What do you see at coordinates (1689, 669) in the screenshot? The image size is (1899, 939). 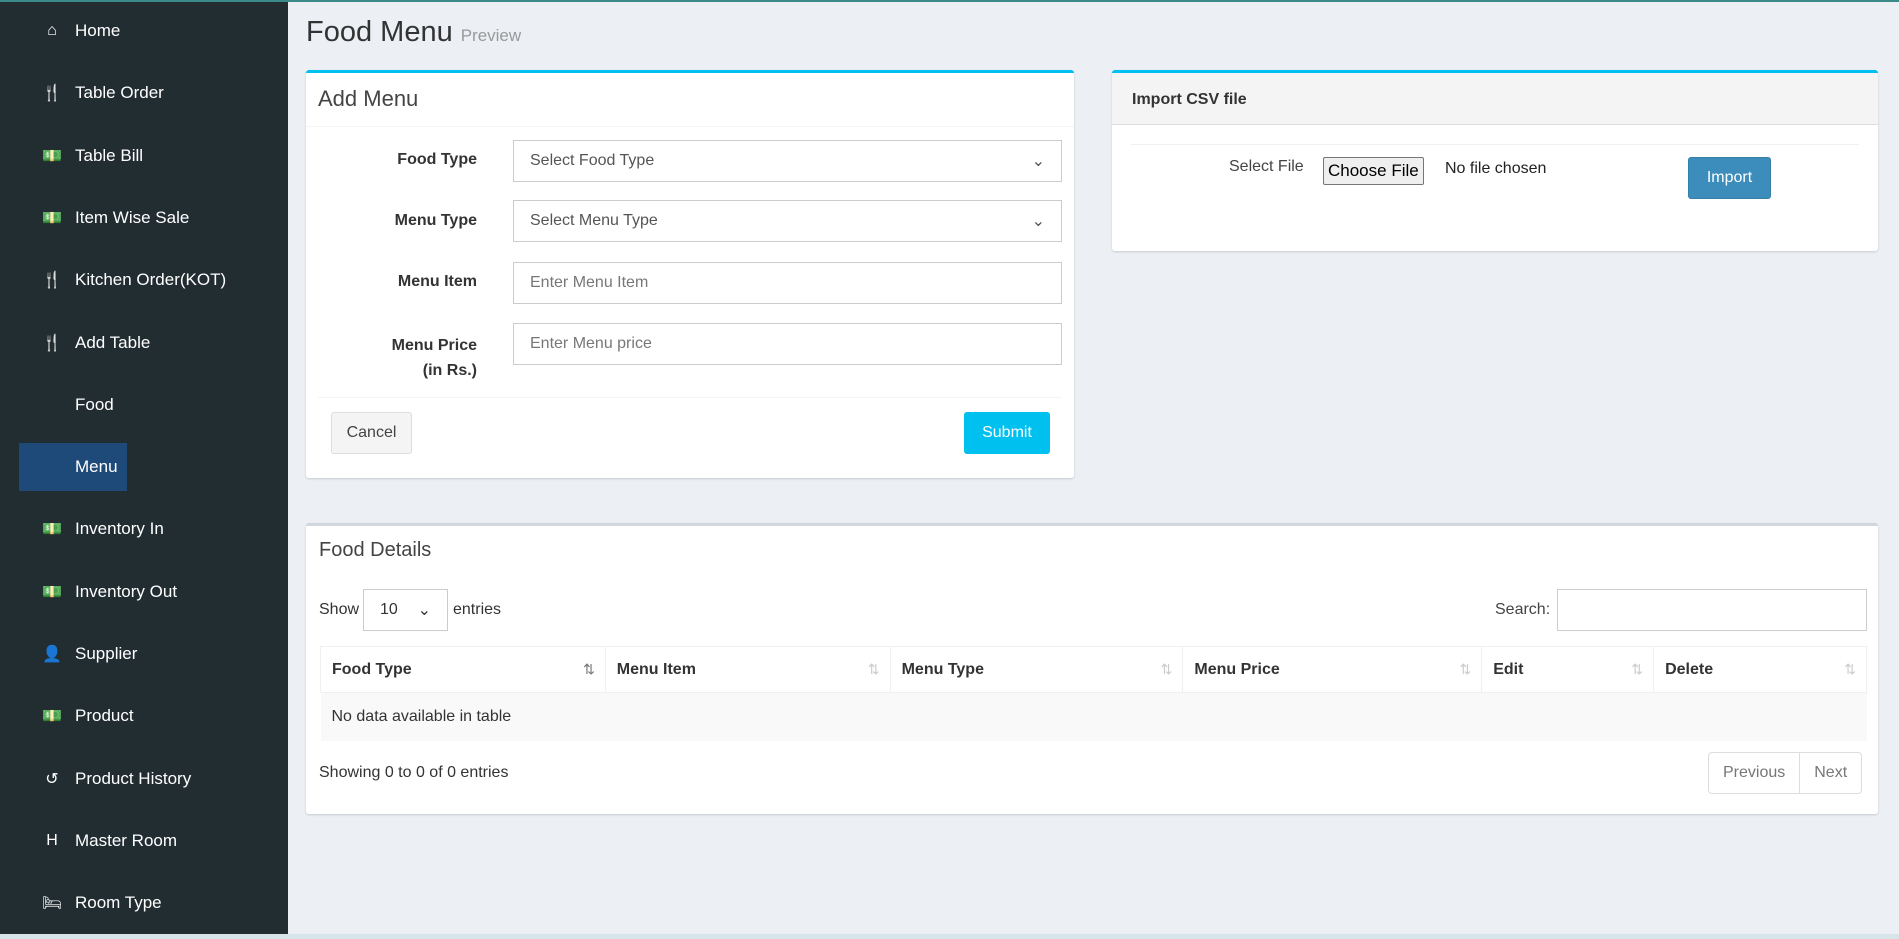 I see `column-label: Delete` at bounding box center [1689, 669].